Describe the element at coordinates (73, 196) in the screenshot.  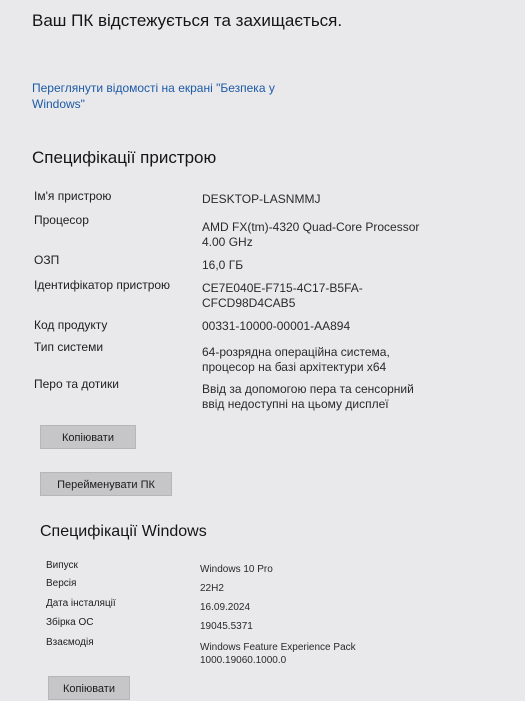
I see `spec-label: Ім'я пристрою` at that location.